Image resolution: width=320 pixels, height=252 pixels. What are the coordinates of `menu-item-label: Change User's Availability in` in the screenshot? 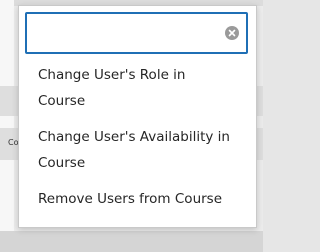 It's located at (134, 137).